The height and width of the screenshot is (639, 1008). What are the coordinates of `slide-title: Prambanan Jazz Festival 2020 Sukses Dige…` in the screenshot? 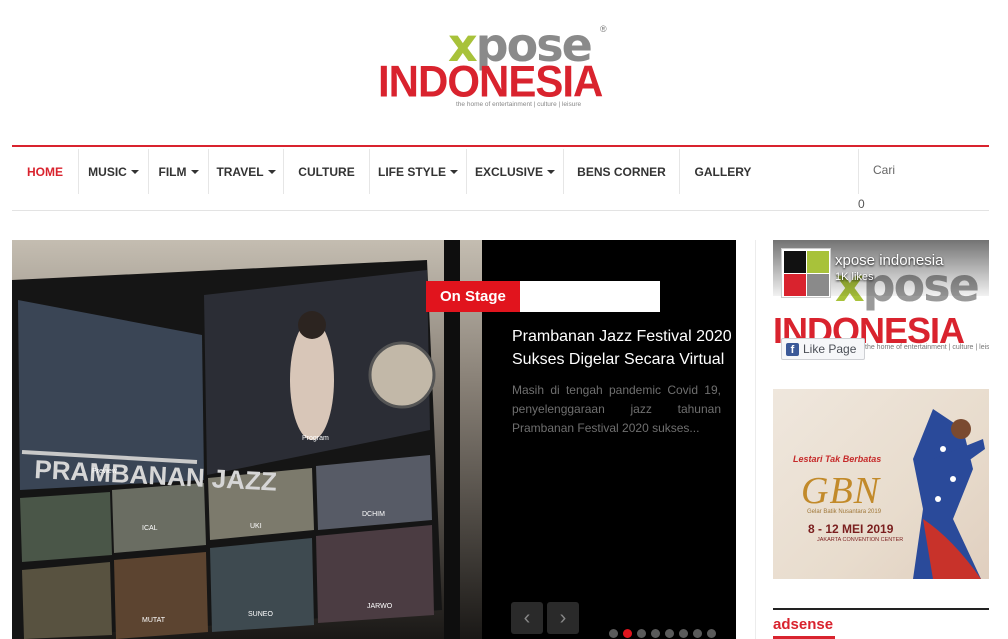 It's located at (624, 348).